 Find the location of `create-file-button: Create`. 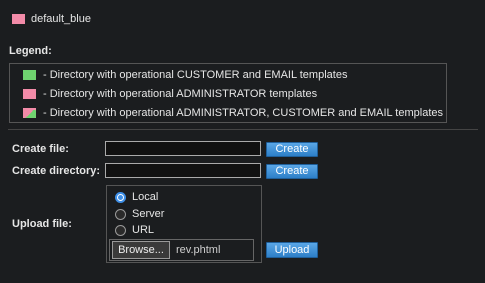

create-file-button: Create is located at coordinates (292, 149).